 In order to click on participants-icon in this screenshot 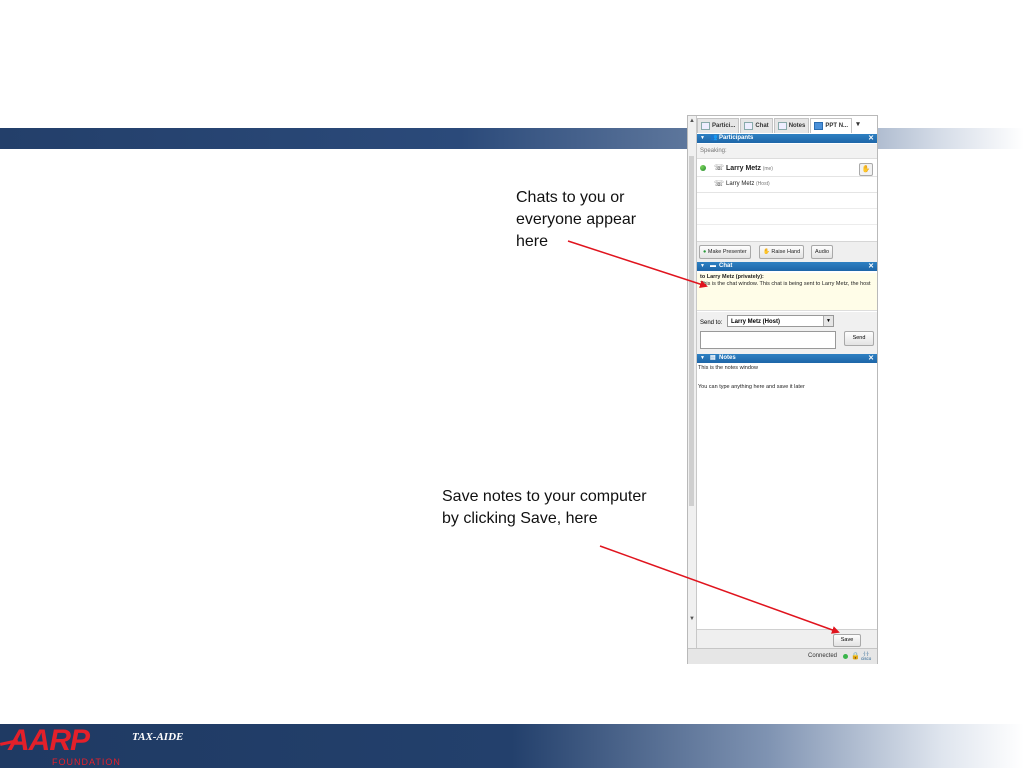, I will do `click(705, 126)`.